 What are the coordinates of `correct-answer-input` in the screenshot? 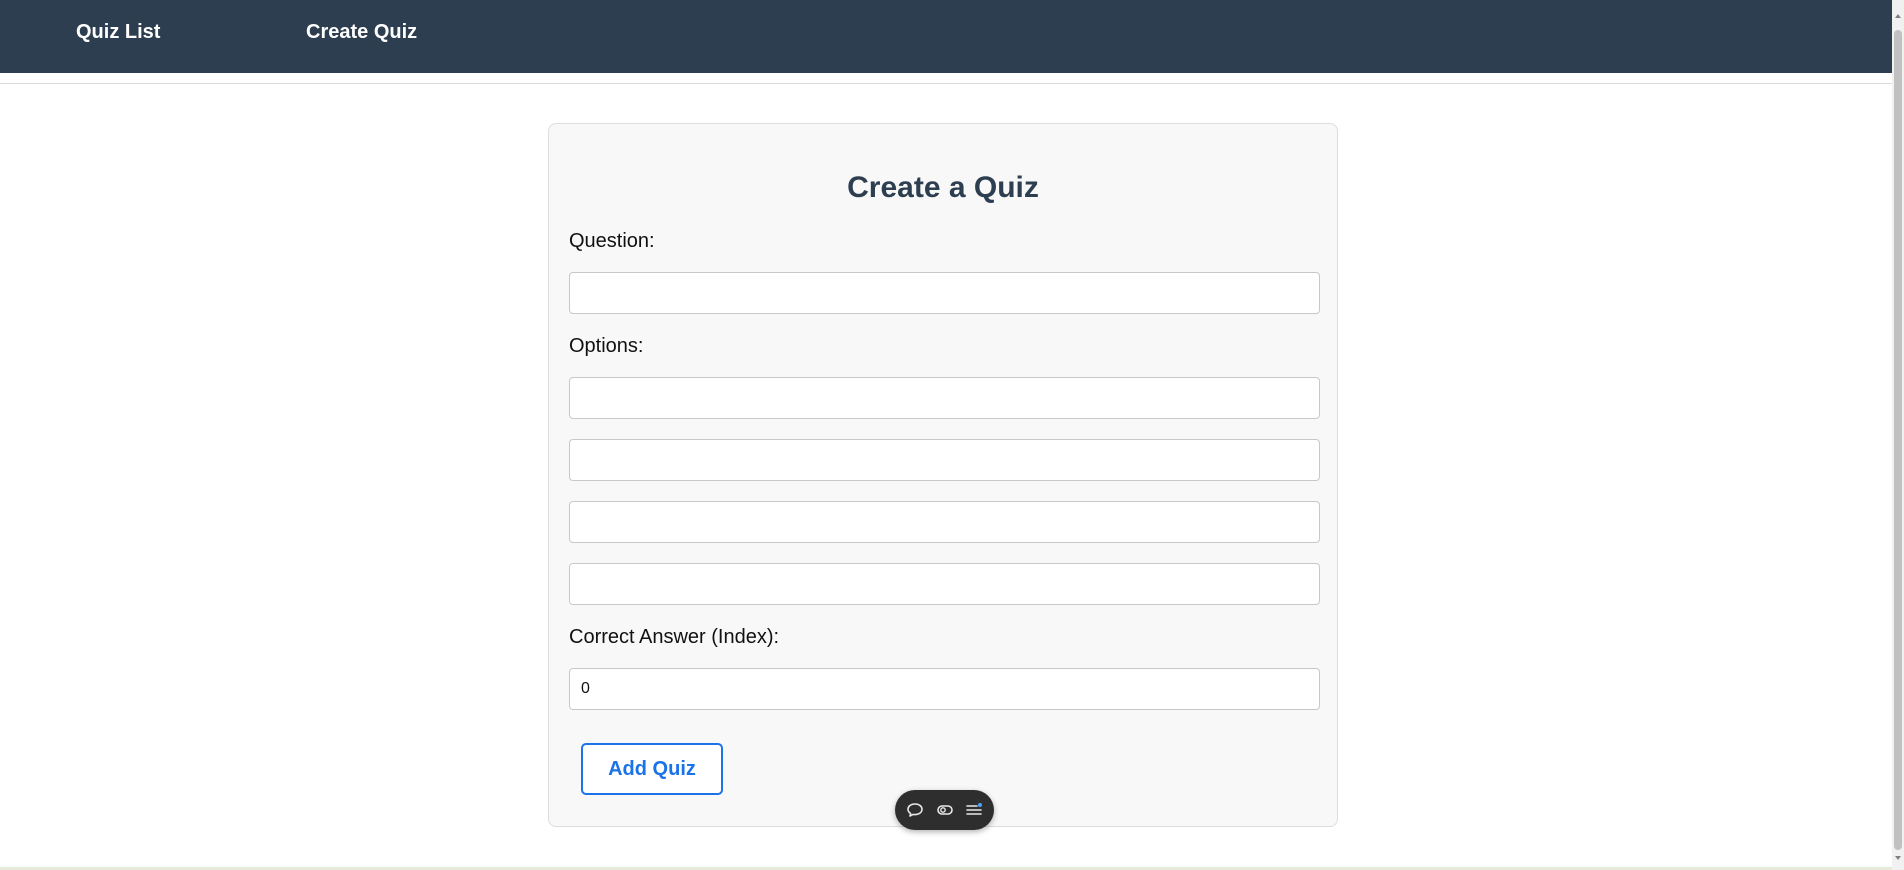 It's located at (944, 689).